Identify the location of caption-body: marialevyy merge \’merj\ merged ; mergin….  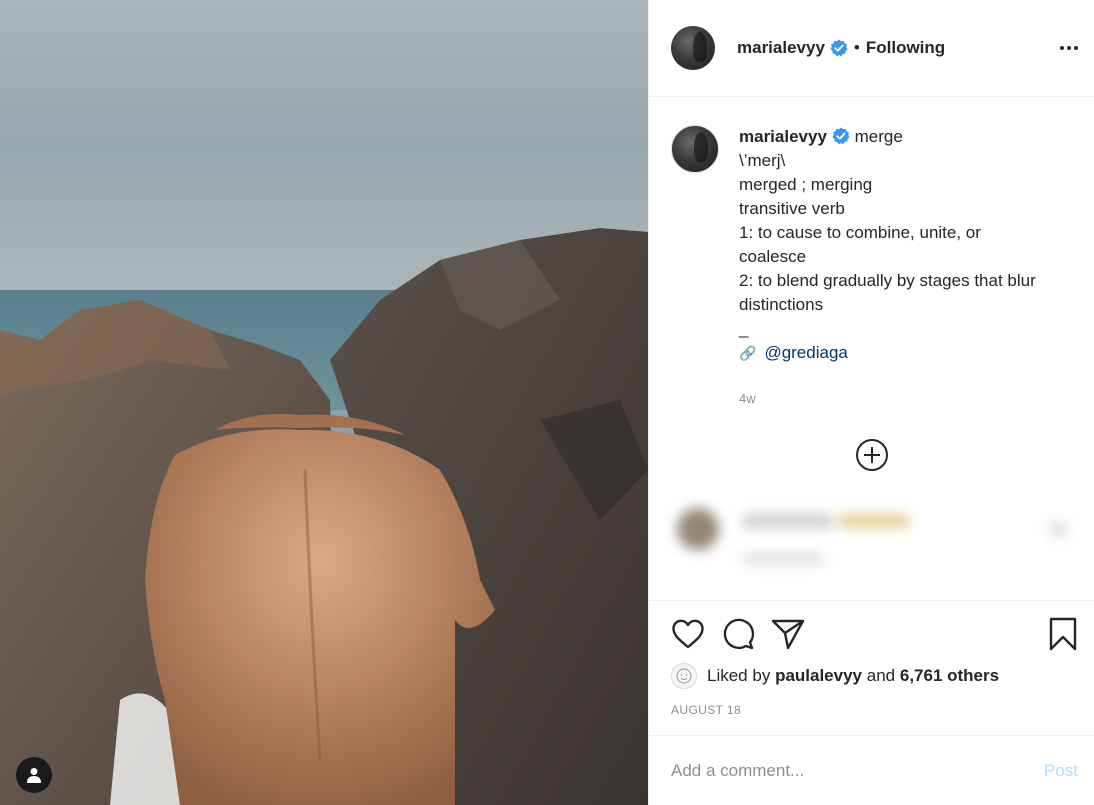
(894, 268).